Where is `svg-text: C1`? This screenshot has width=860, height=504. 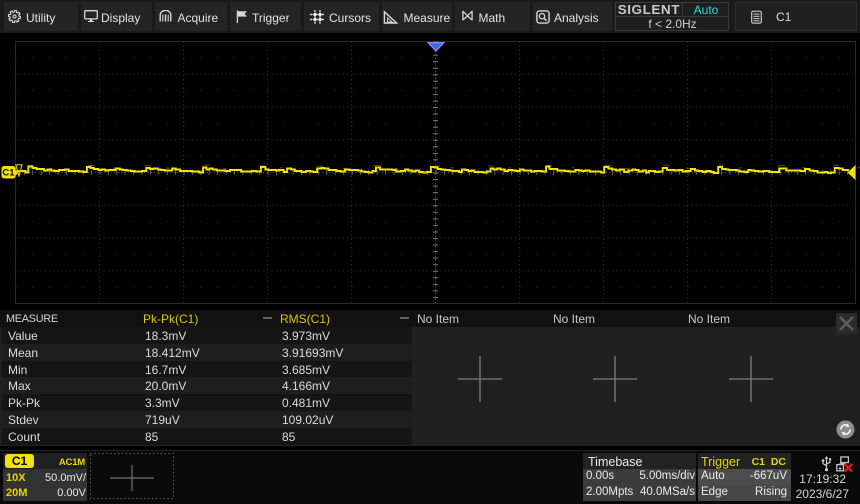 svg-text: C1 is located at coordinates (8, 172).